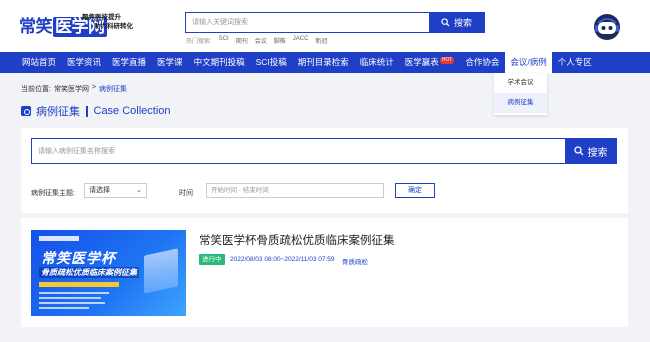 Image resolution: width=650 pixels, height=342 pixels. Describe the element at coordinates (113, 89) in the screenshot. I see `breadcrumb-current: 病例征集` at that location.